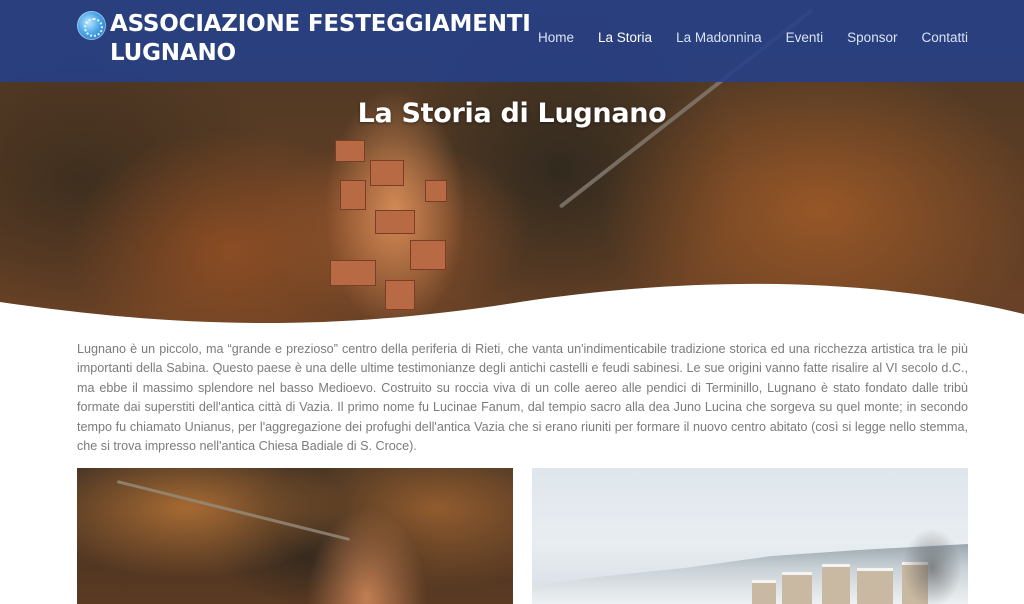 This screenshot has height=604, width=1024. What do you see at coordinates (233, 511) in the screenshot?
I see `photo-road` at bounding box center [233, 511].